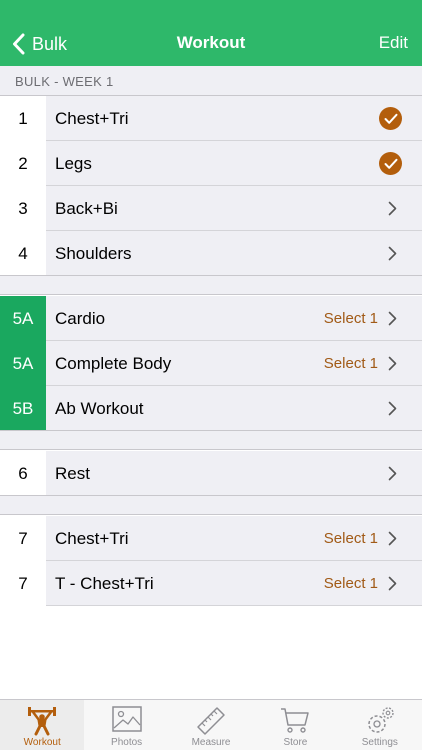 The width and height of the screenshot is (422, 750). What do you see at coordinates (211, 163) in the screenshot?
I see `workout-row: 2 Legs` at bounding box center [211, 163].